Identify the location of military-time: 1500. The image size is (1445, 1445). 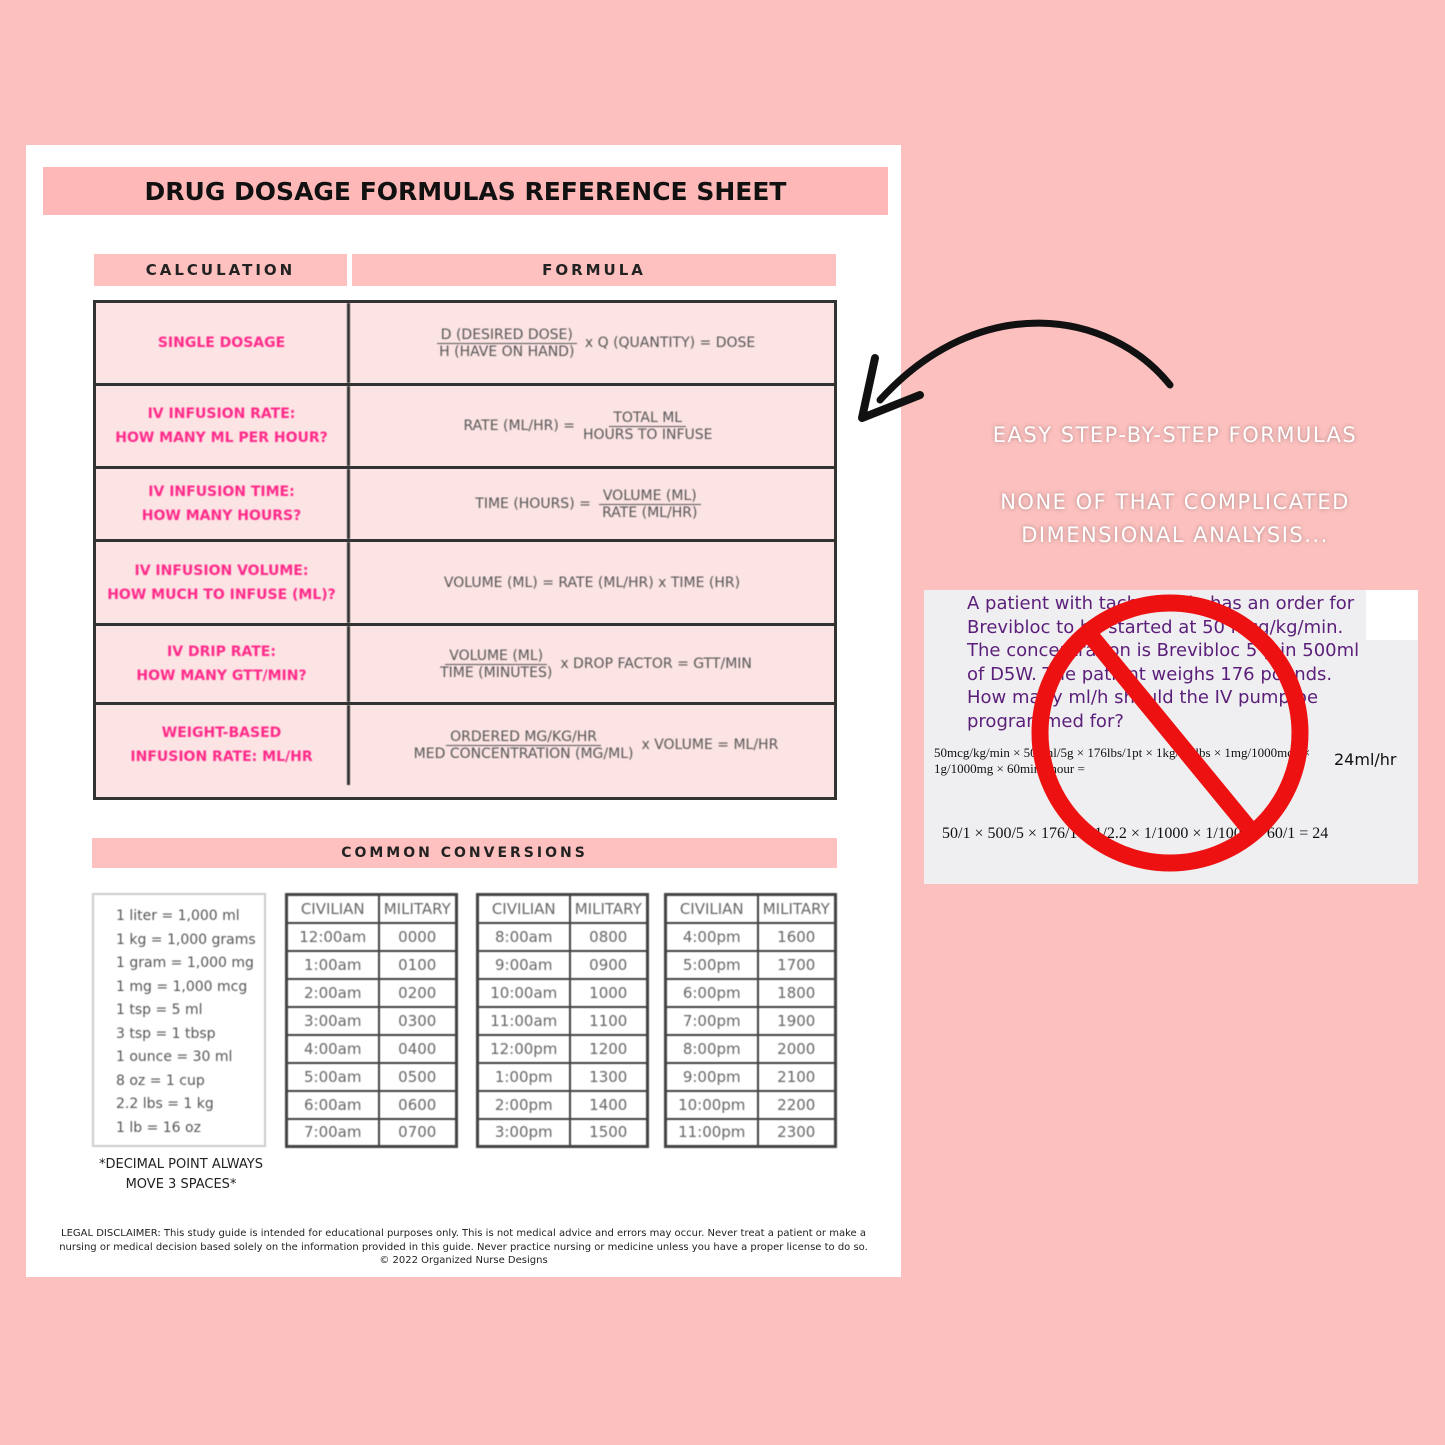
(608, 1132).